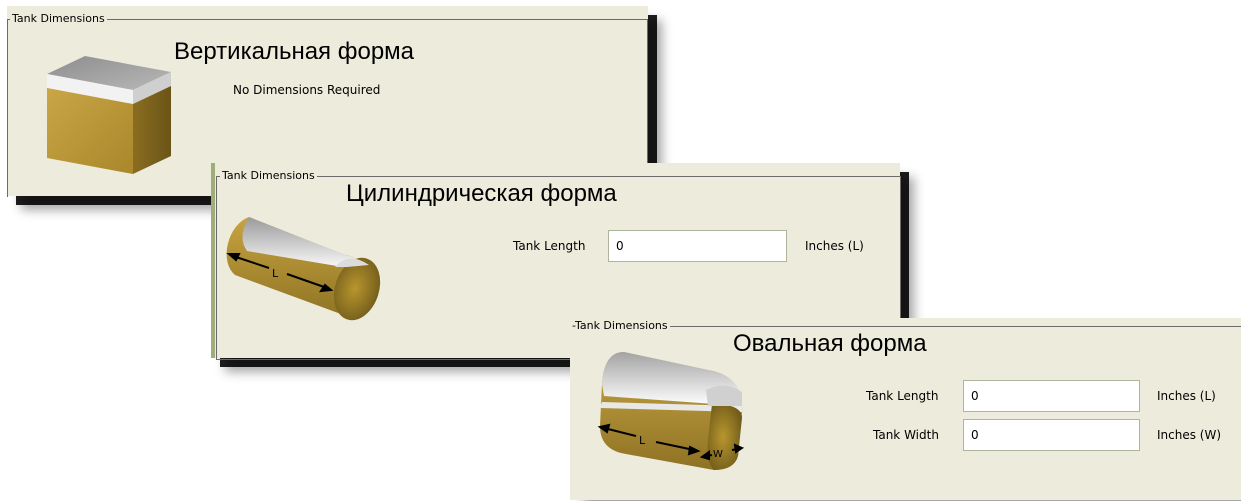 The image size is (1241, 501). Describe the element at coordinates (109, 115) in the screenshot. I see `vertical-tank-icon` at that location.